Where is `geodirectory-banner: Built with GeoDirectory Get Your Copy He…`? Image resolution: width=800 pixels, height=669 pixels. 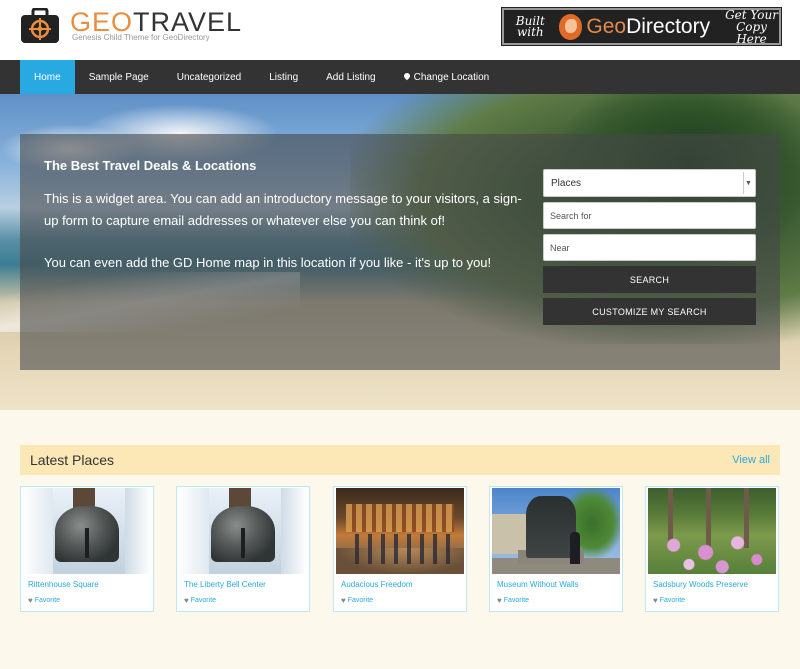 geodirectory-banner: Built with GeoDirectory Get Your Copy He… is located at coordinates (641, 26).